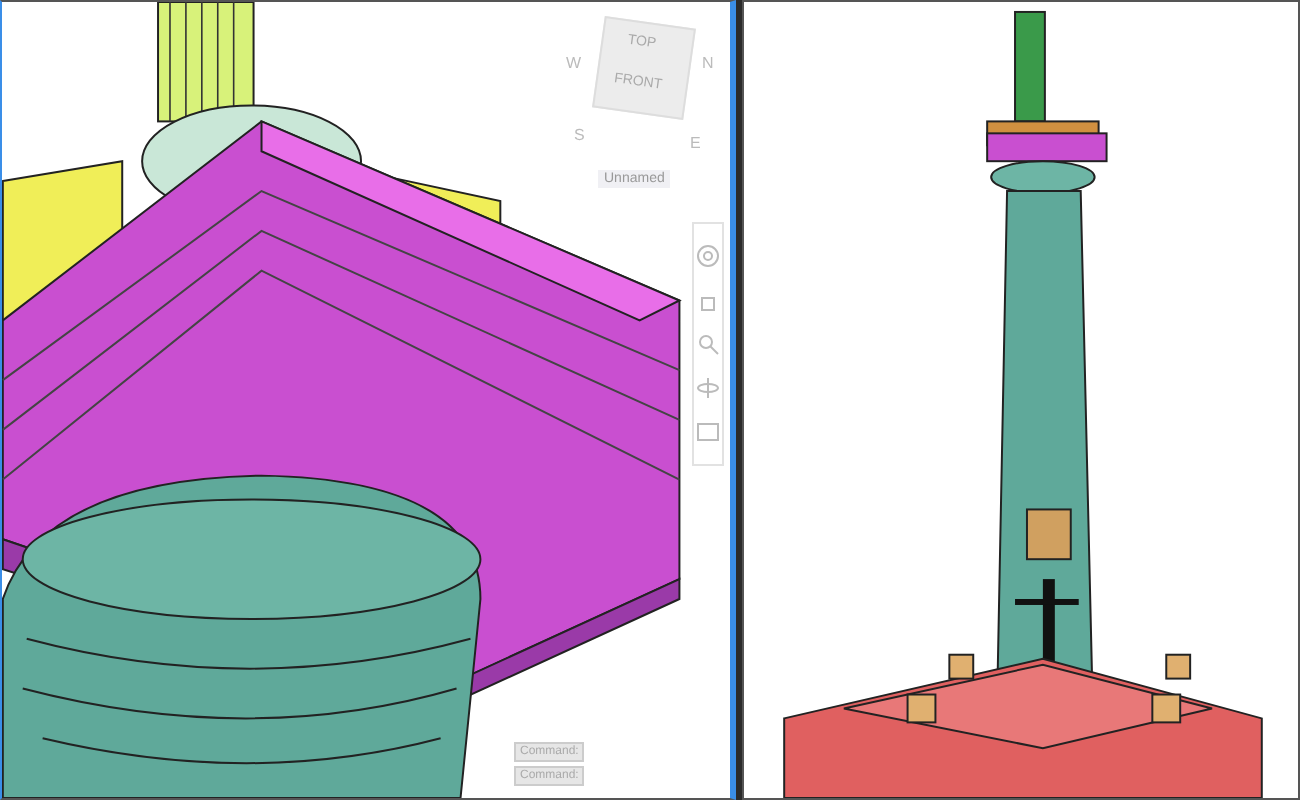  I want to click on compass-direction: S, so click(579, 135).